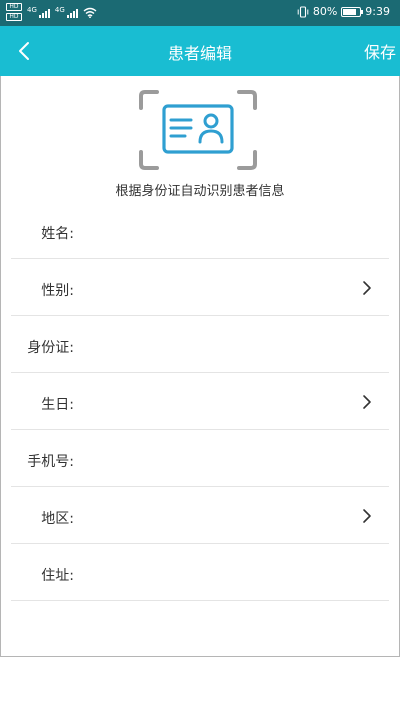 This screenshot has height=711, width=400. What do you see at coordinates (14, 17) in the screenshot?
I see `sim2-icon: HD` at bounding box center [14, 17].